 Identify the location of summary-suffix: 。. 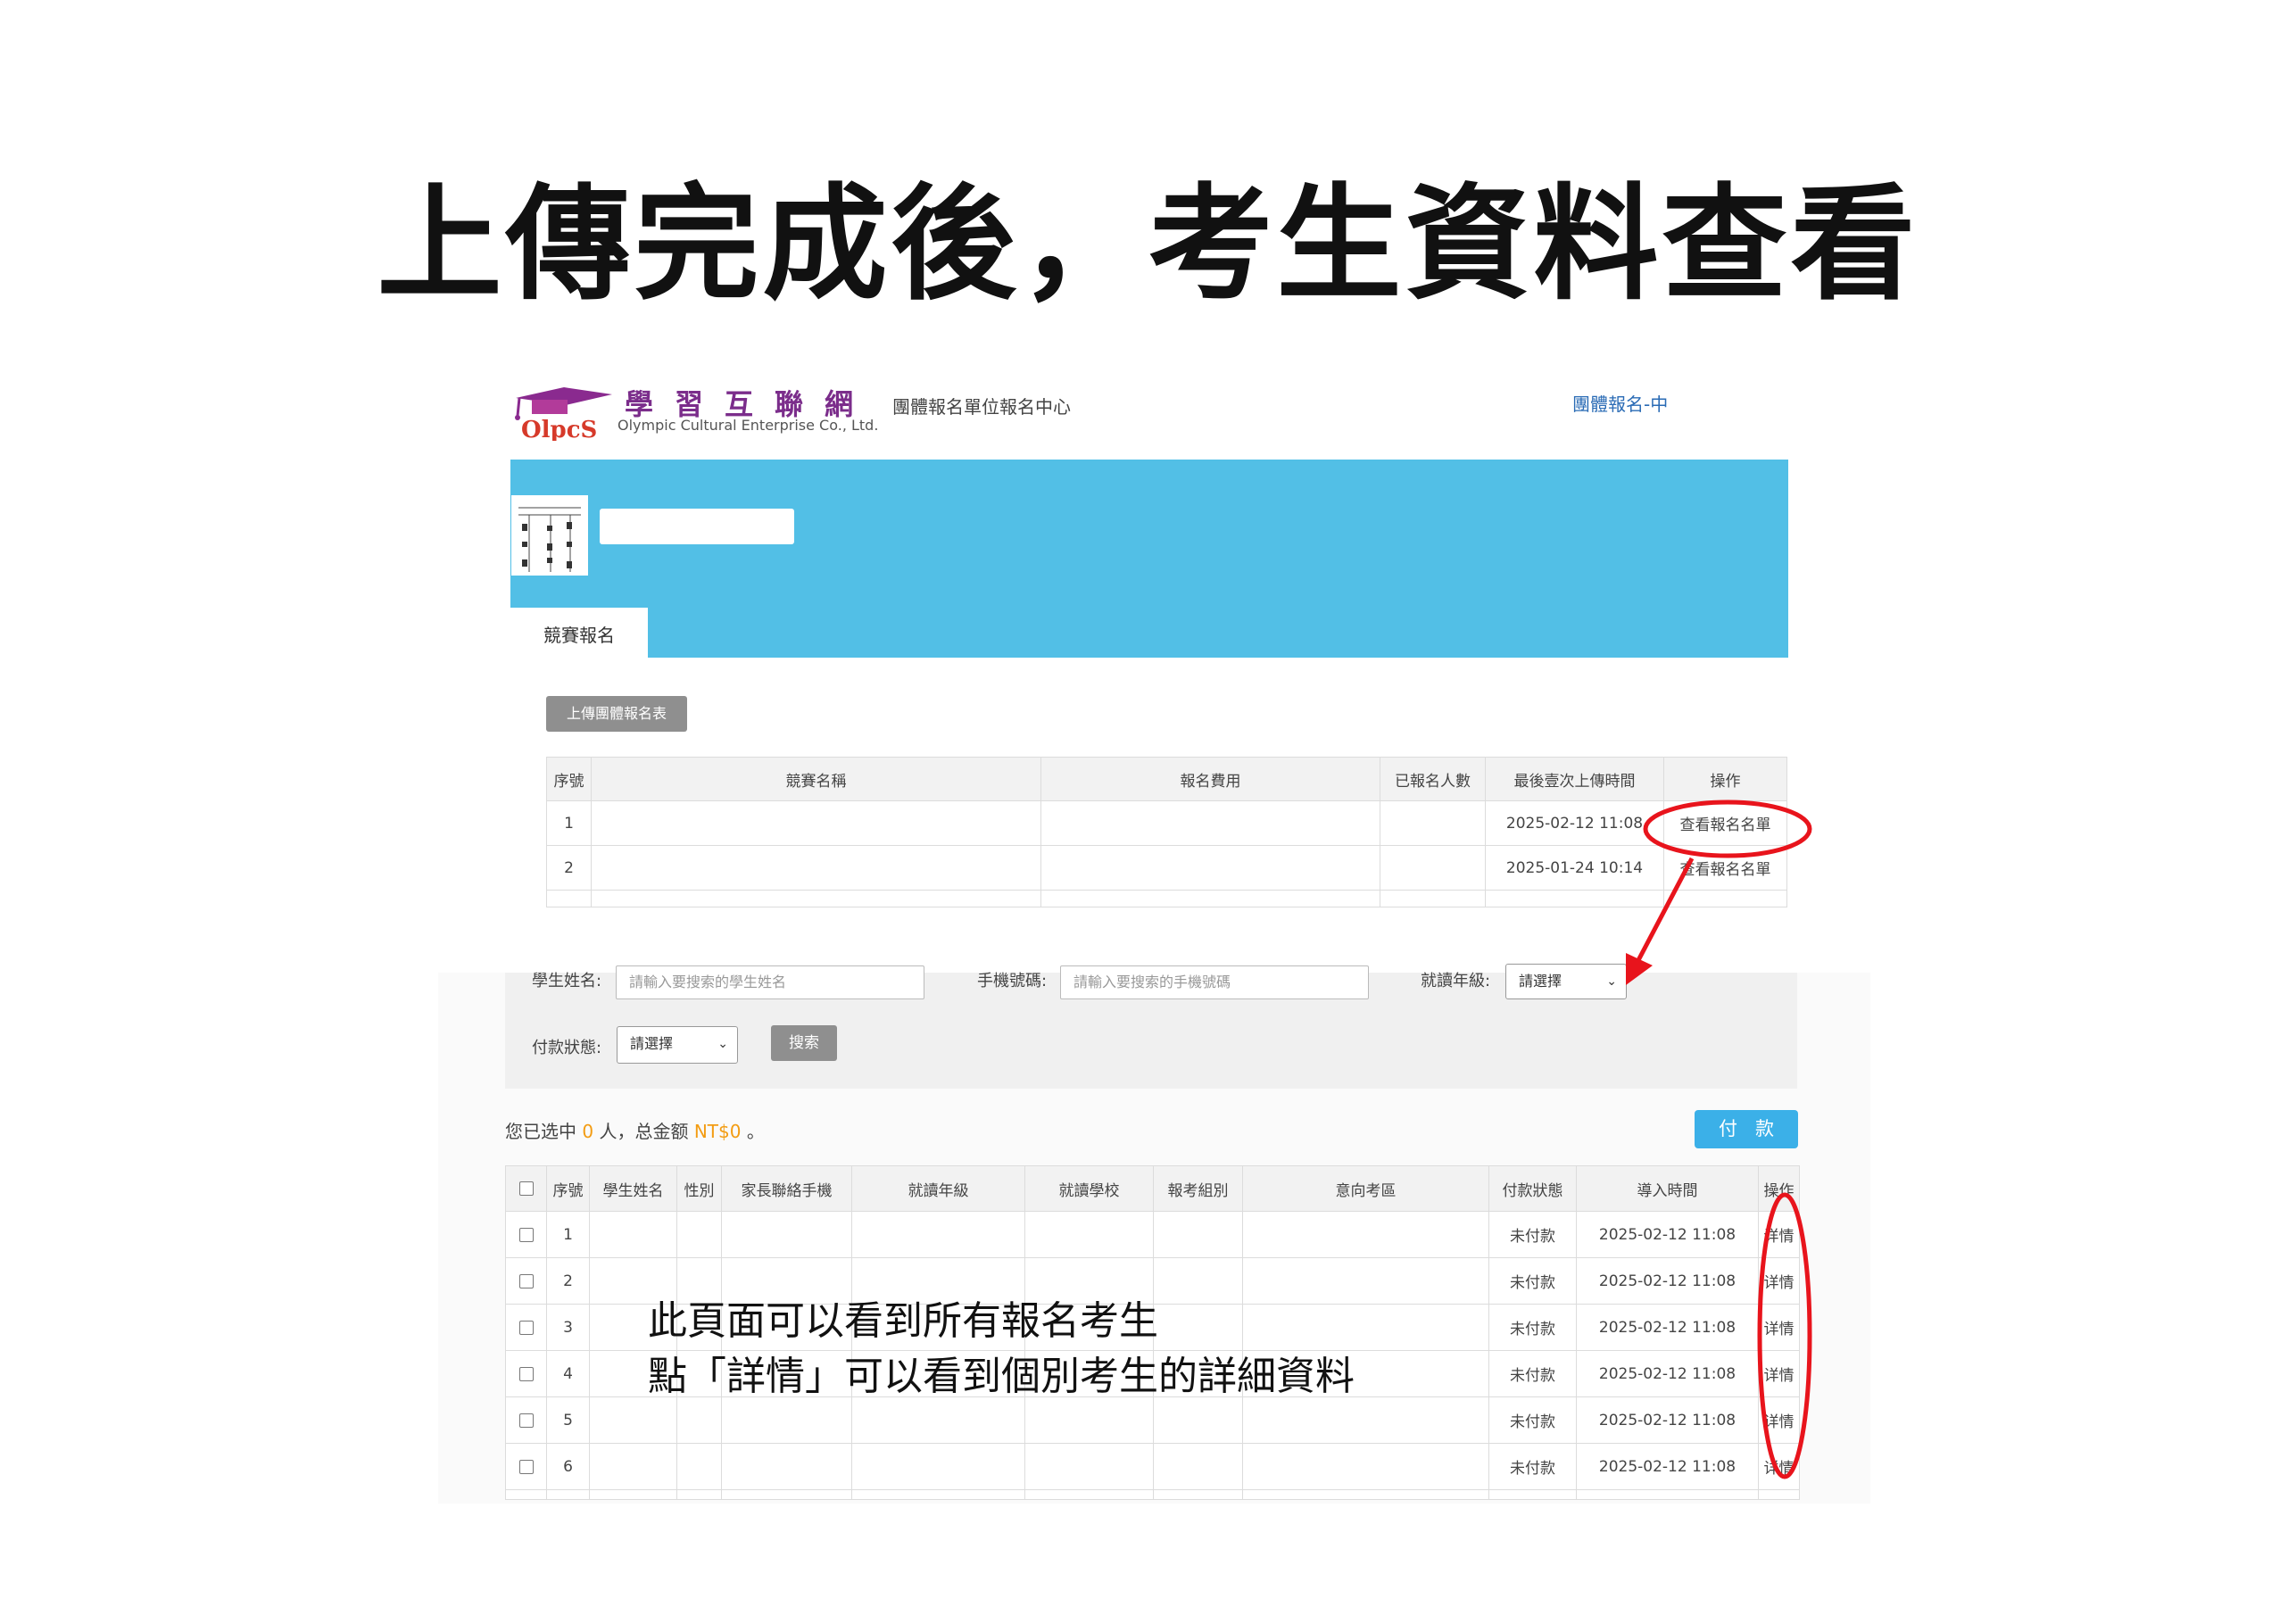
(756, 1131).